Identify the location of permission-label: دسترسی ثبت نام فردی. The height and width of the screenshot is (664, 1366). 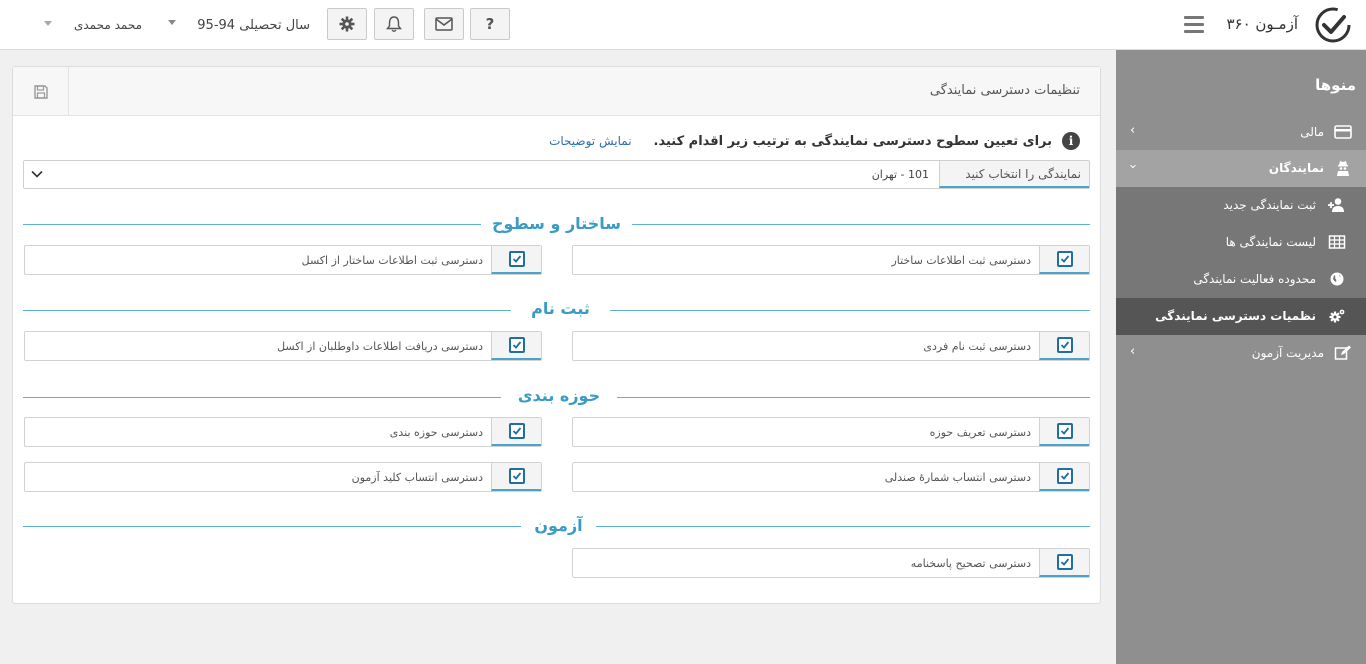
(977, 346).